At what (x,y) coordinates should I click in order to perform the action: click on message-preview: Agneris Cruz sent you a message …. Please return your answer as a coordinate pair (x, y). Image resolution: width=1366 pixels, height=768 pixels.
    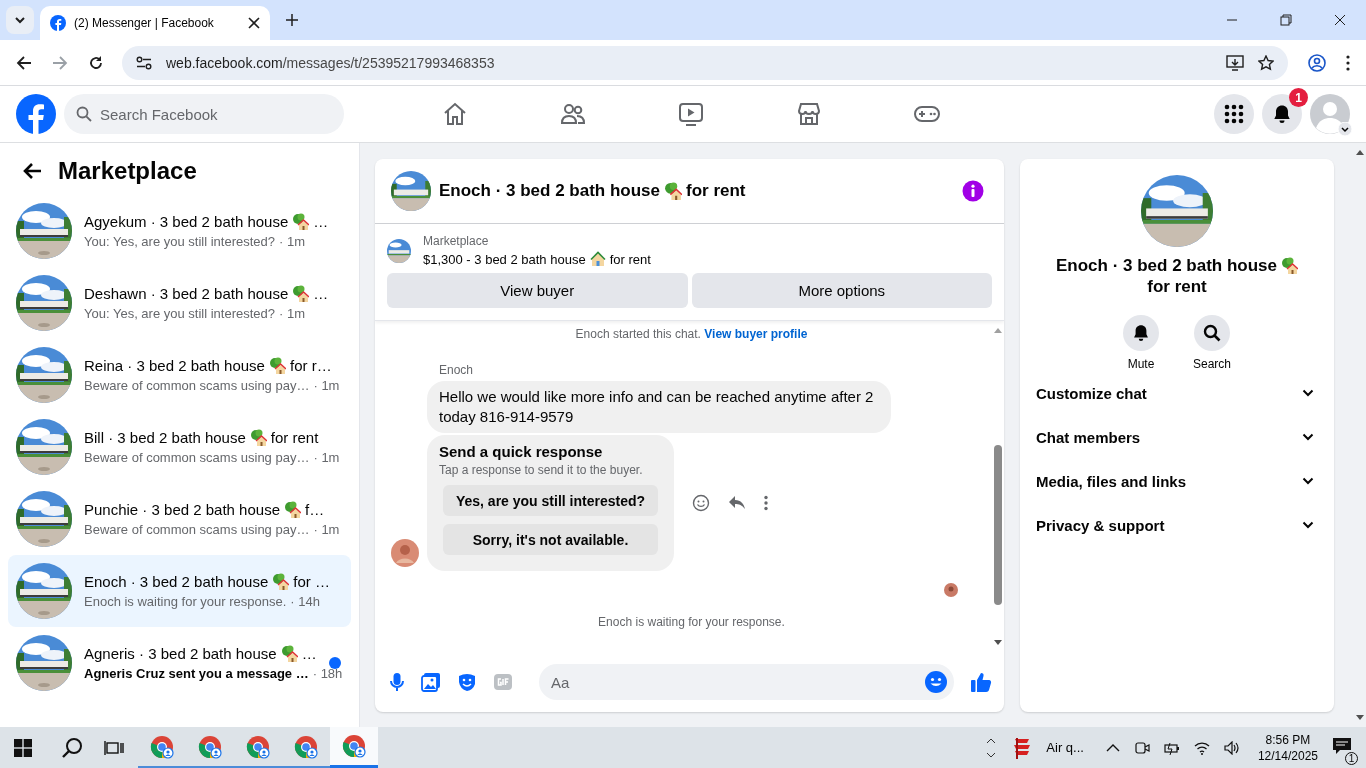
    Looking at the image, I should click on (196, 673).